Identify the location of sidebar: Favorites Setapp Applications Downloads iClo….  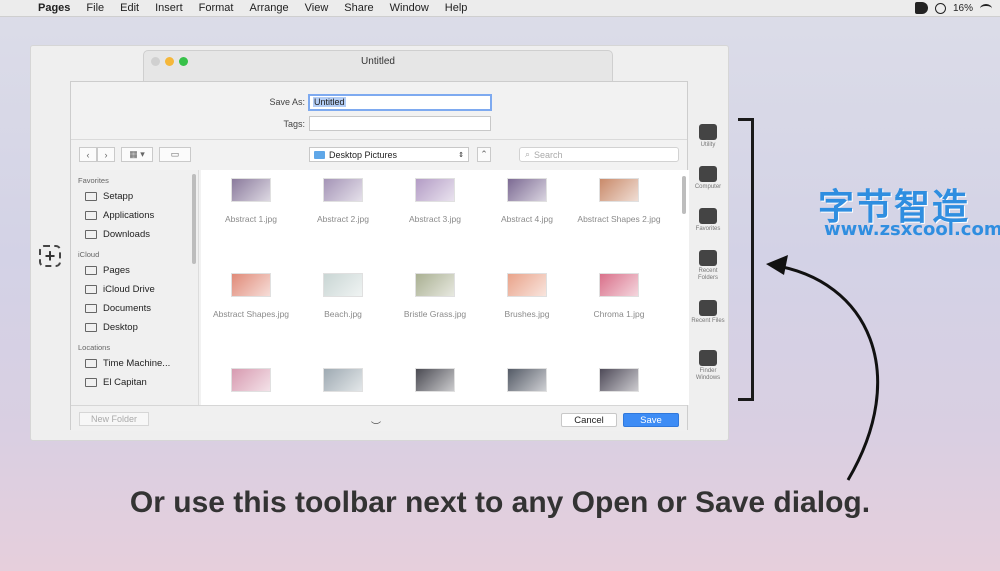
(135, 287).